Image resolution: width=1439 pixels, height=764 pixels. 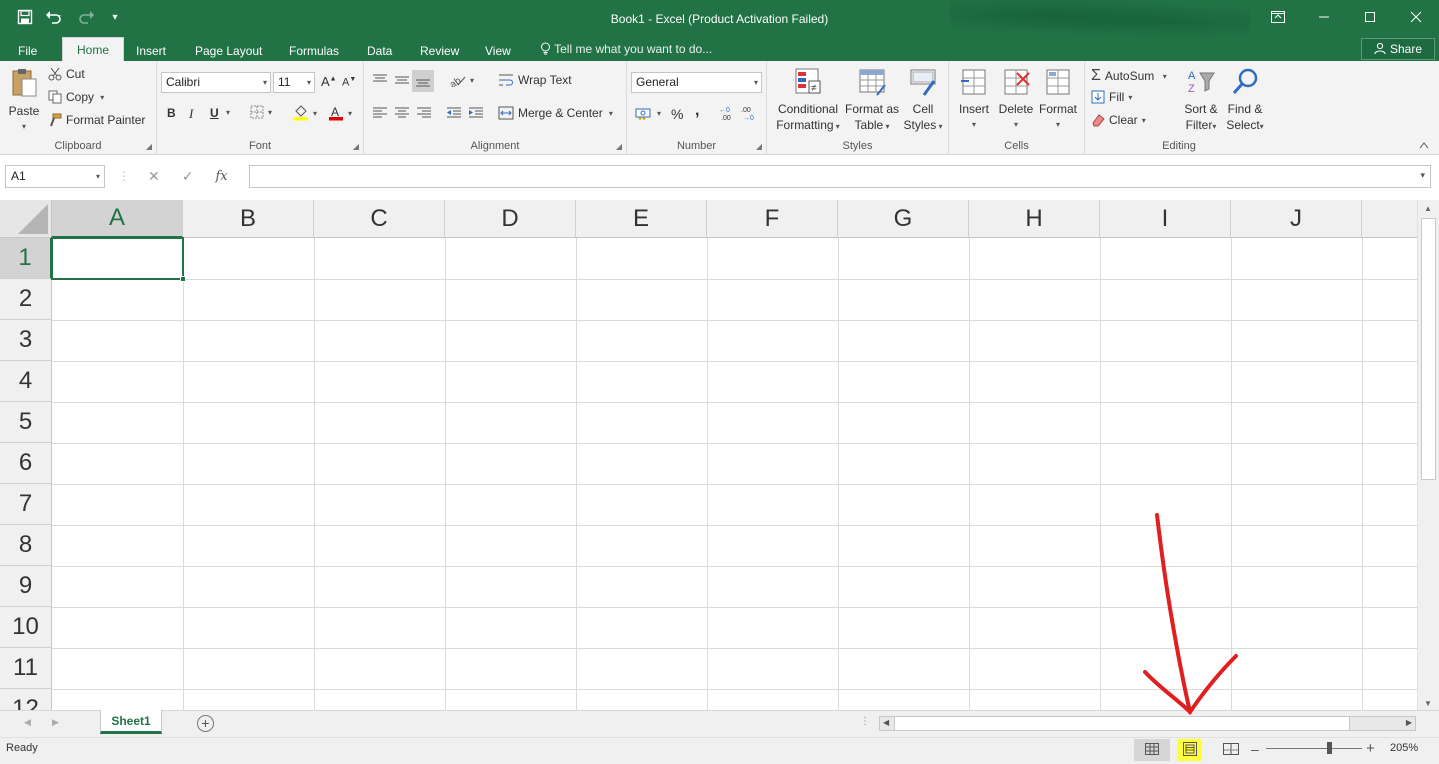 I want to click on column-header-f: F, so click(x=772, y=219).